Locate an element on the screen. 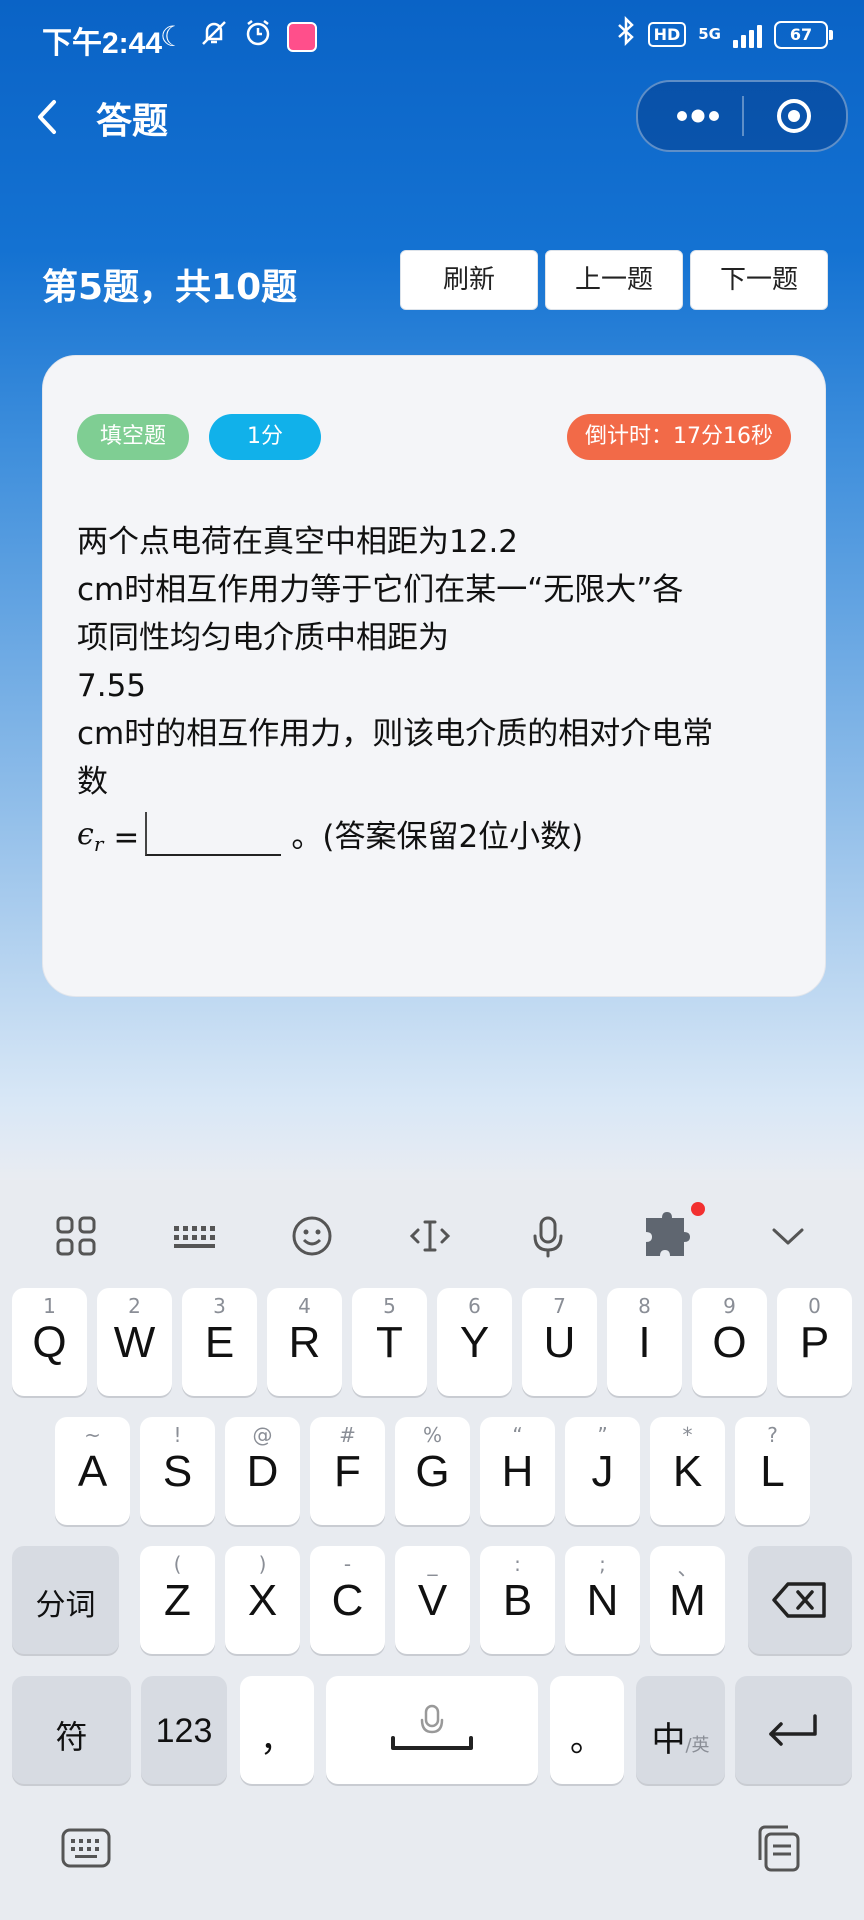 This screenshot has height=1920, width=864. key-l: ? L is located at coordinates (772, 1471).